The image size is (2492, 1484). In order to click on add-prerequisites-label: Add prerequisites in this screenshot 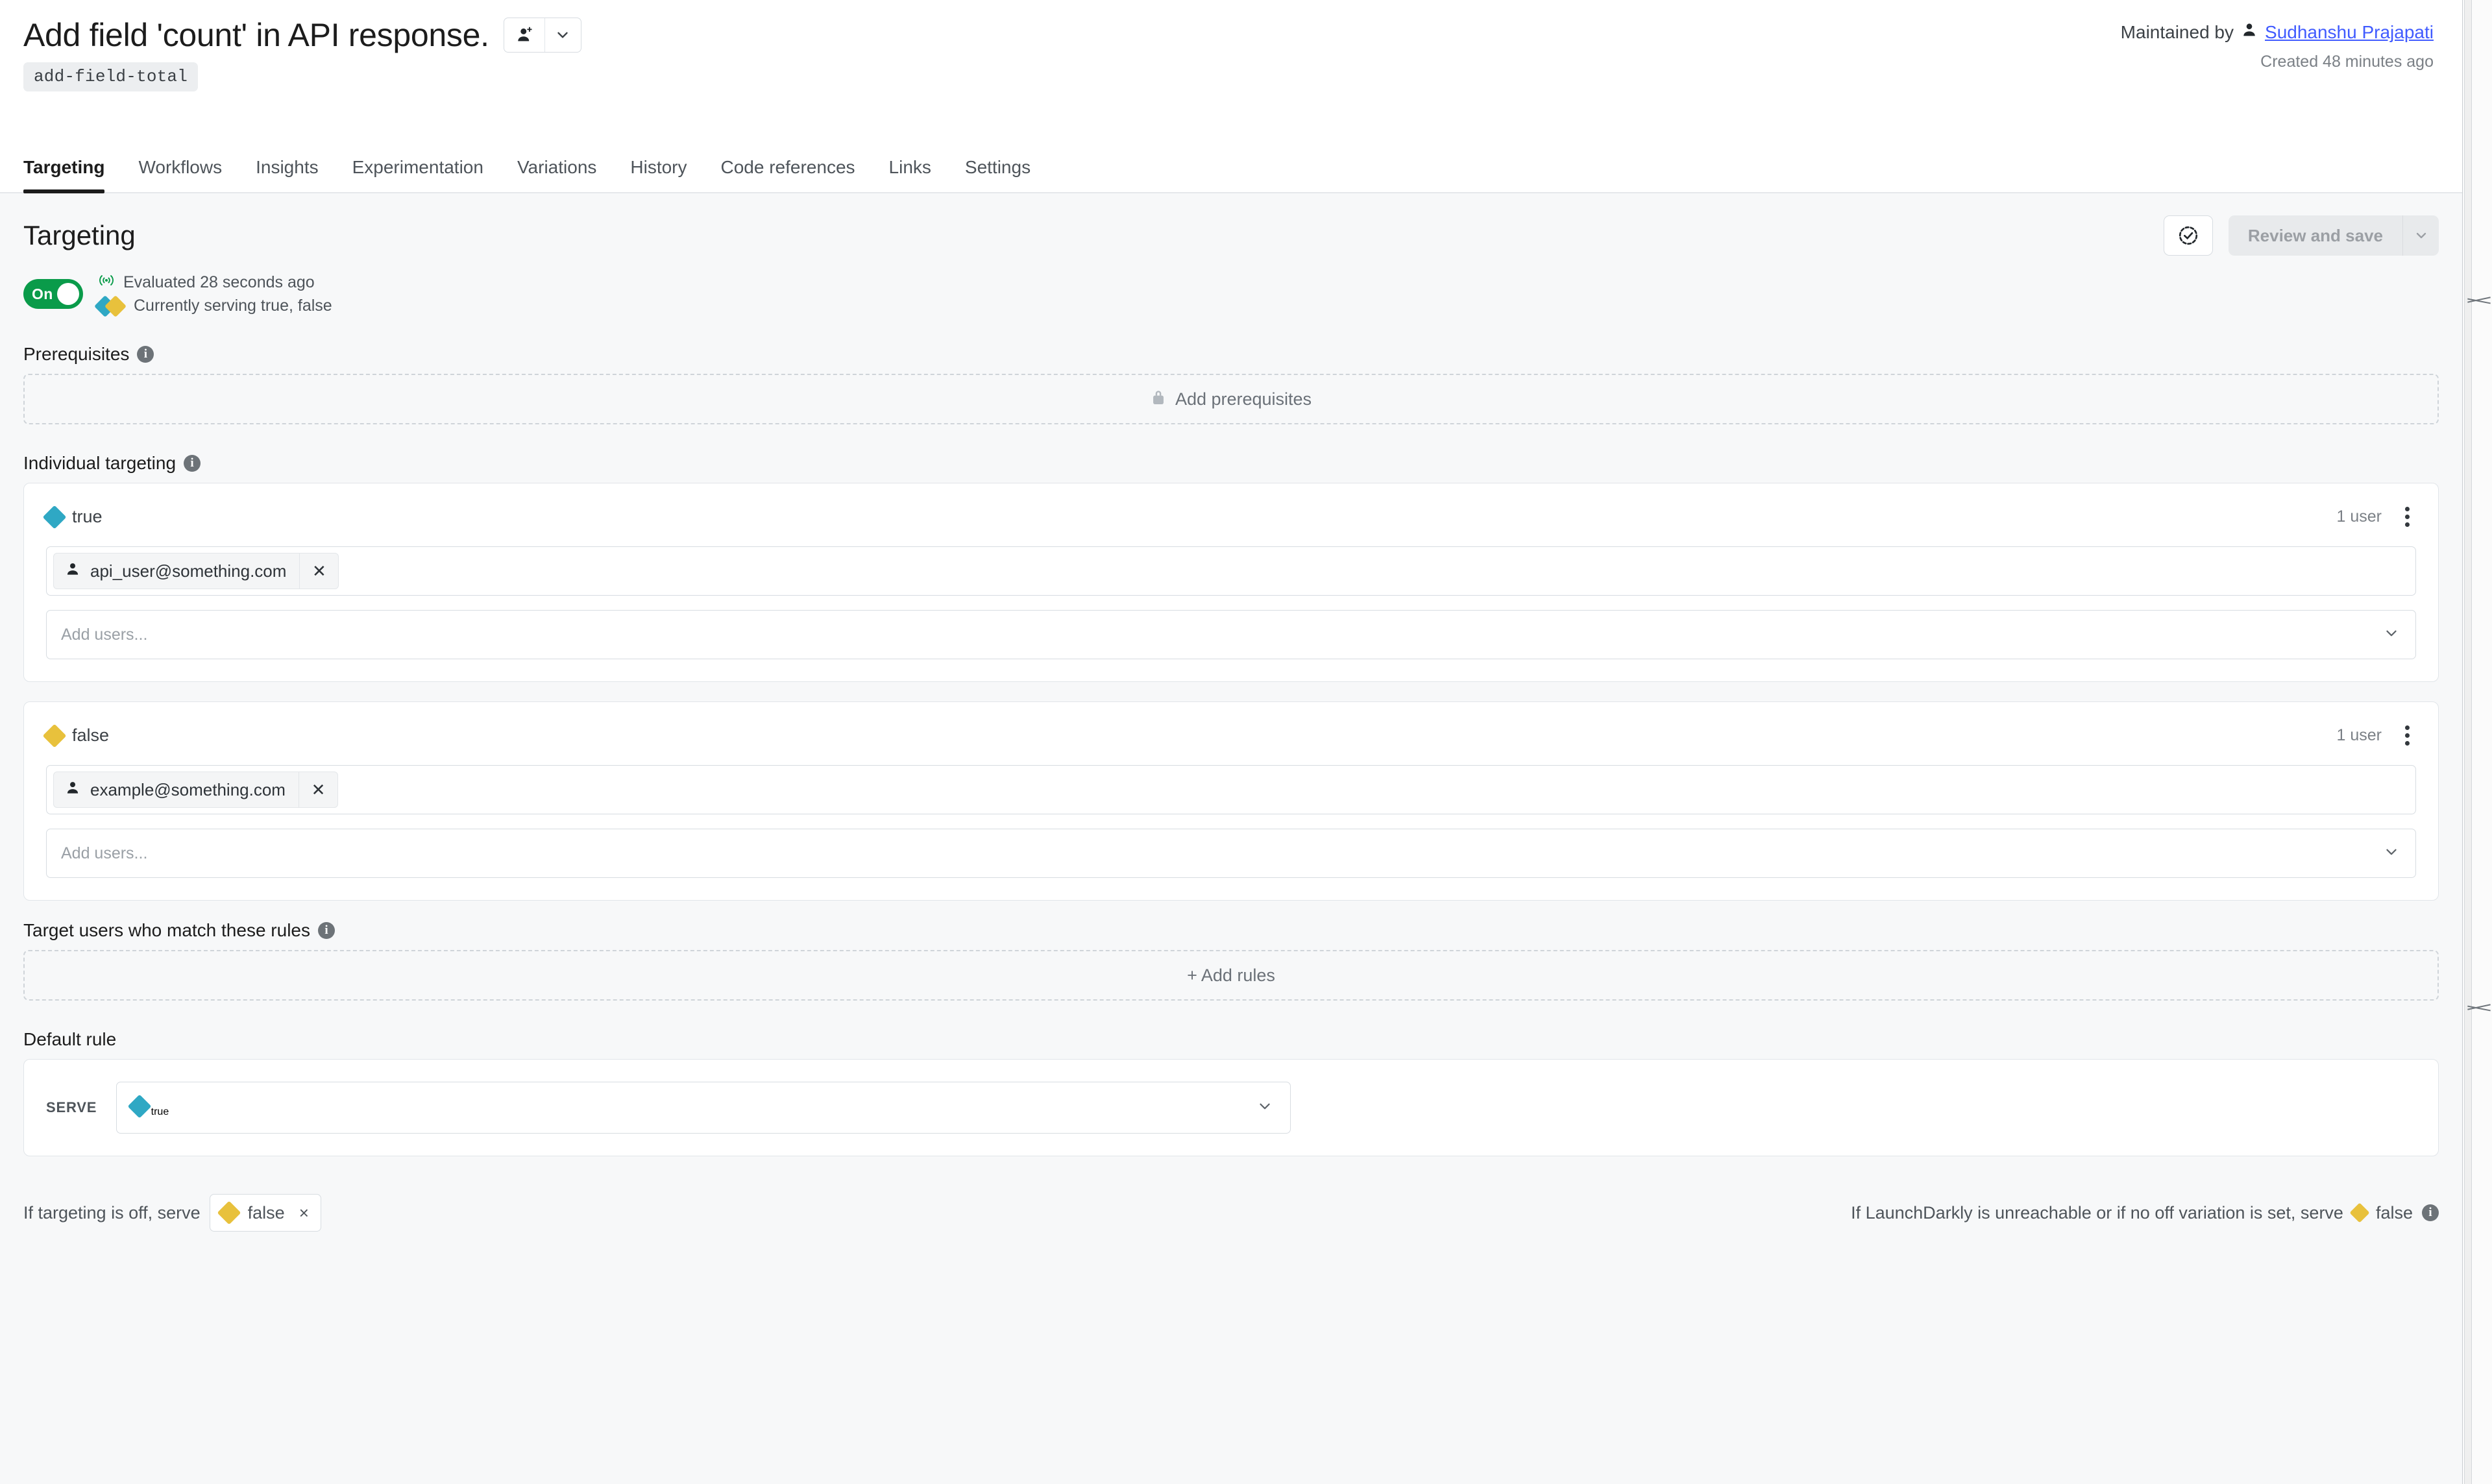, I will do `click(1243, 399)`.